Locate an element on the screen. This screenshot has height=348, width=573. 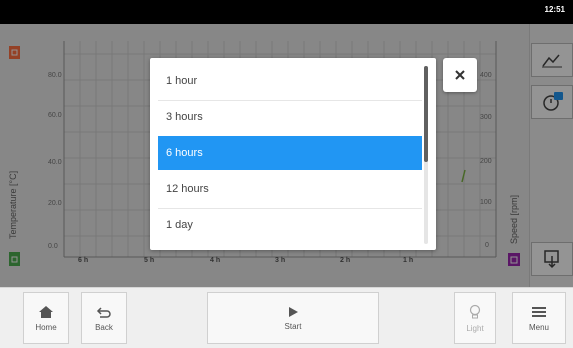
menu-label: Menu is located at coordinates (538, 327).